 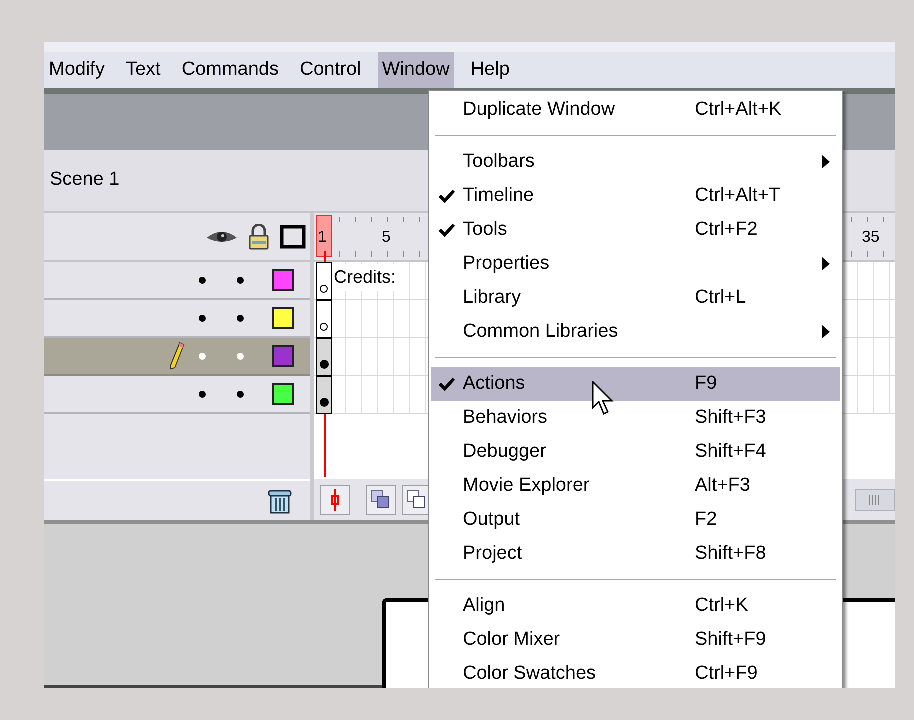 I want to click on menu-item-label: Align, so click(x=484, y=606).